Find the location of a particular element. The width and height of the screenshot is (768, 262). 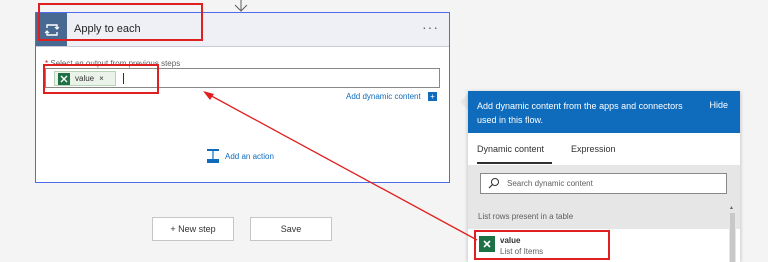

section-label: List rows present in a table is located at coordinates (526, 216).